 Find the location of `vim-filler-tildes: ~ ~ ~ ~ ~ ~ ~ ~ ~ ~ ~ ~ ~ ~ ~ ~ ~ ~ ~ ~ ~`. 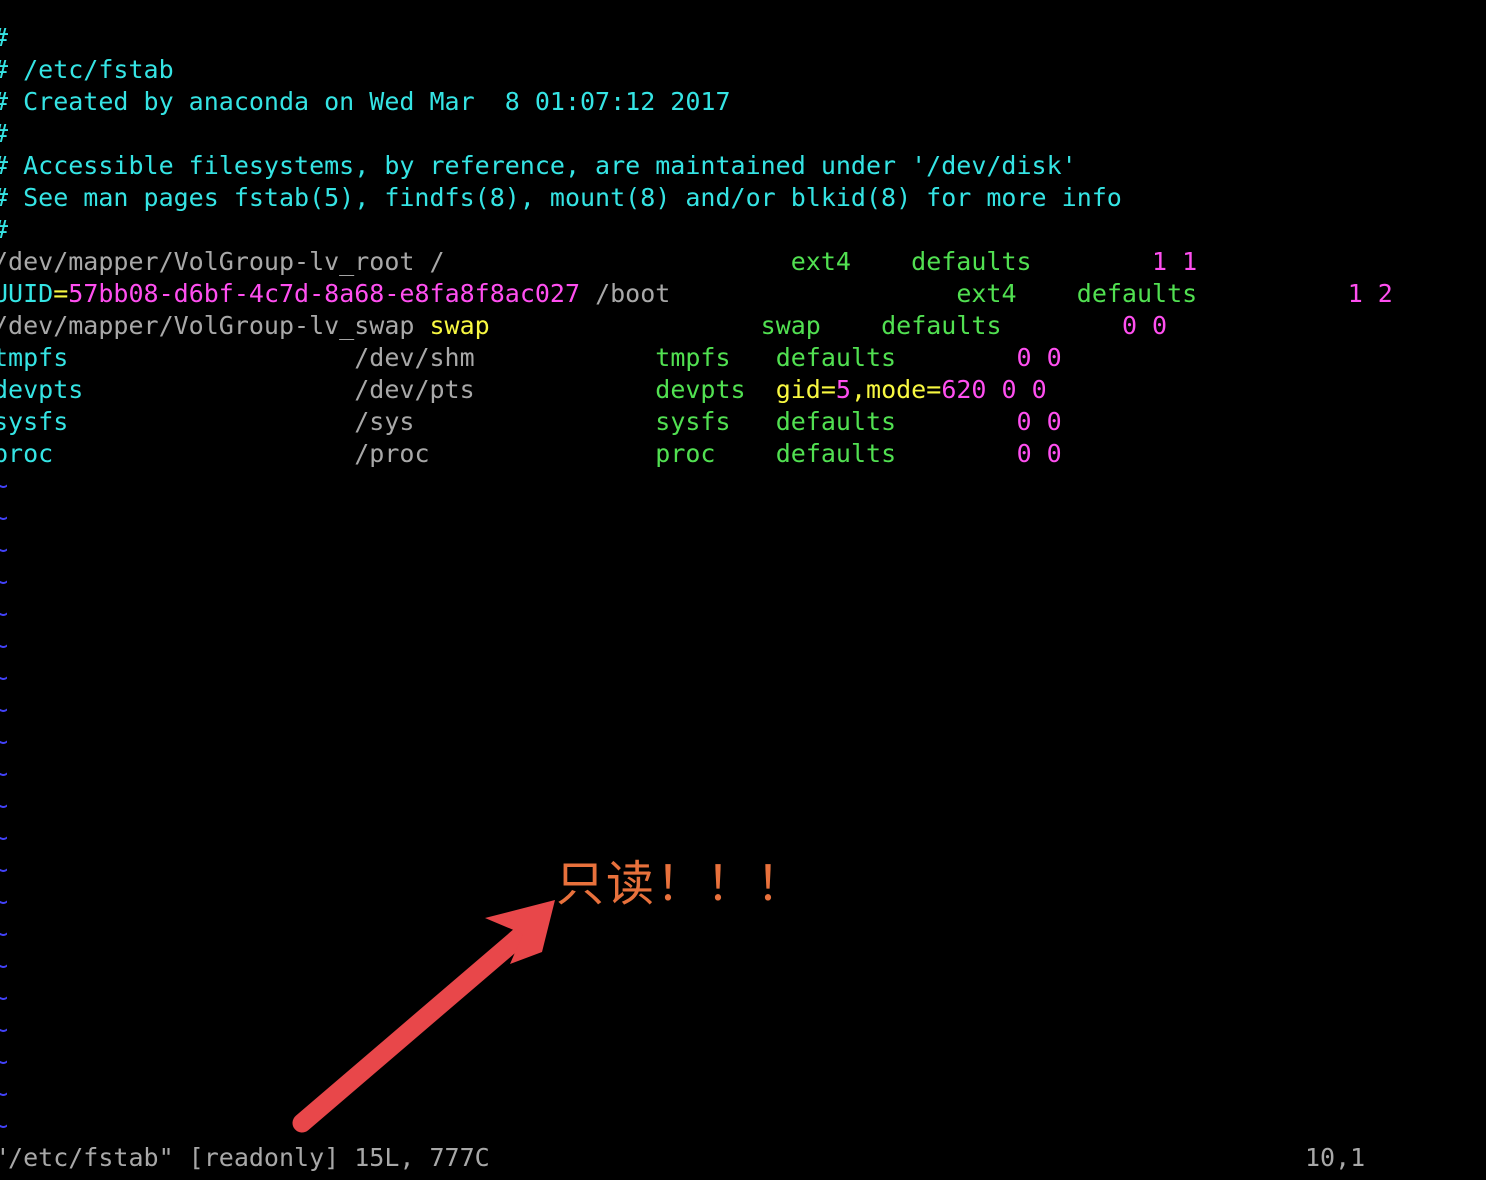

vim-filler-tildes: ~ ~ ~ ~ ~ ~ ~ ~ ~ ~ ~ ~ ~ ~ ~ ~ ~ ~ ~ ~ ~ is located at coordinates (4, 806).